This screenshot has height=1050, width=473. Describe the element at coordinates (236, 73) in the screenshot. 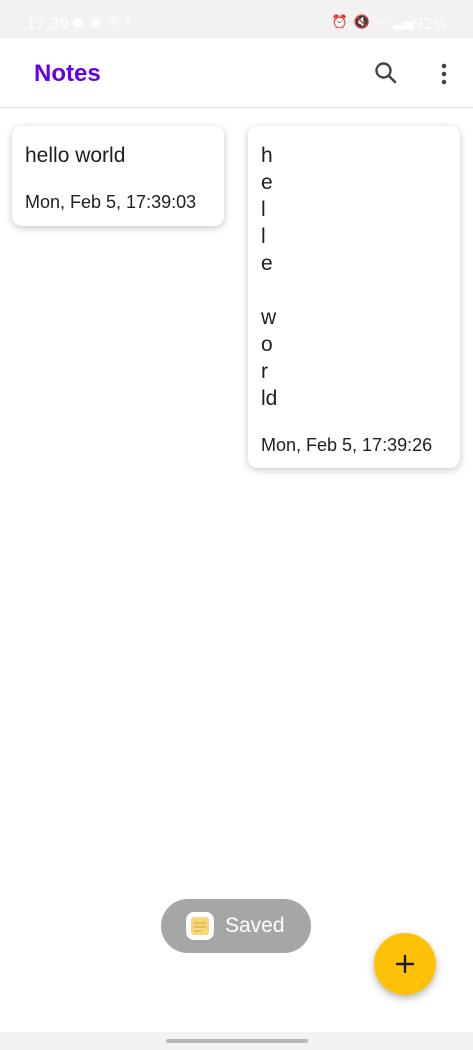

I see `app-bar: Notes` at that location.